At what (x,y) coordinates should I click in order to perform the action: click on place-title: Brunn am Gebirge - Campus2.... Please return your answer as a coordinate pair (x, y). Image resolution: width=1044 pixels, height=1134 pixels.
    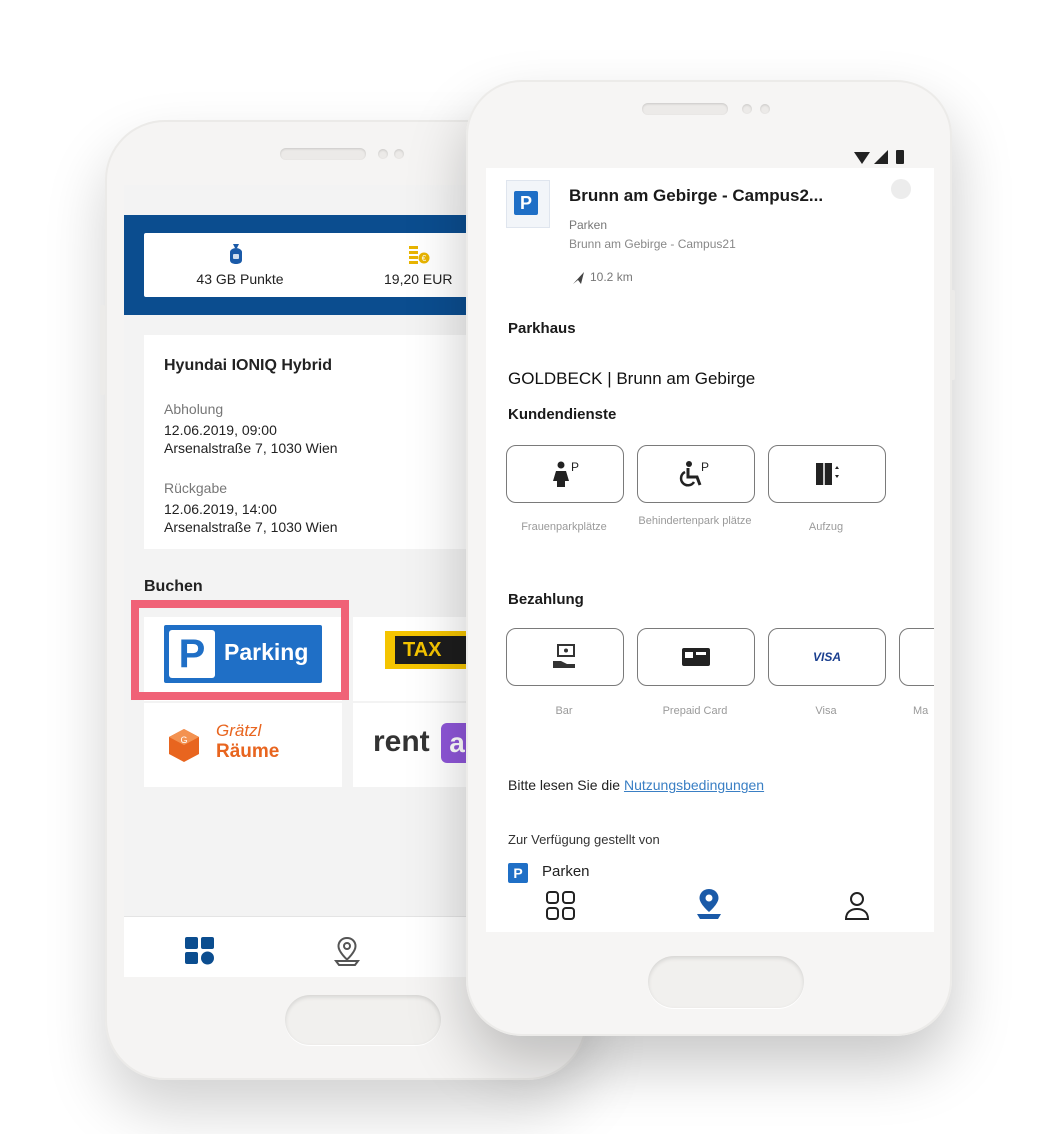
    Looking at the image, I should click on (696, 195).